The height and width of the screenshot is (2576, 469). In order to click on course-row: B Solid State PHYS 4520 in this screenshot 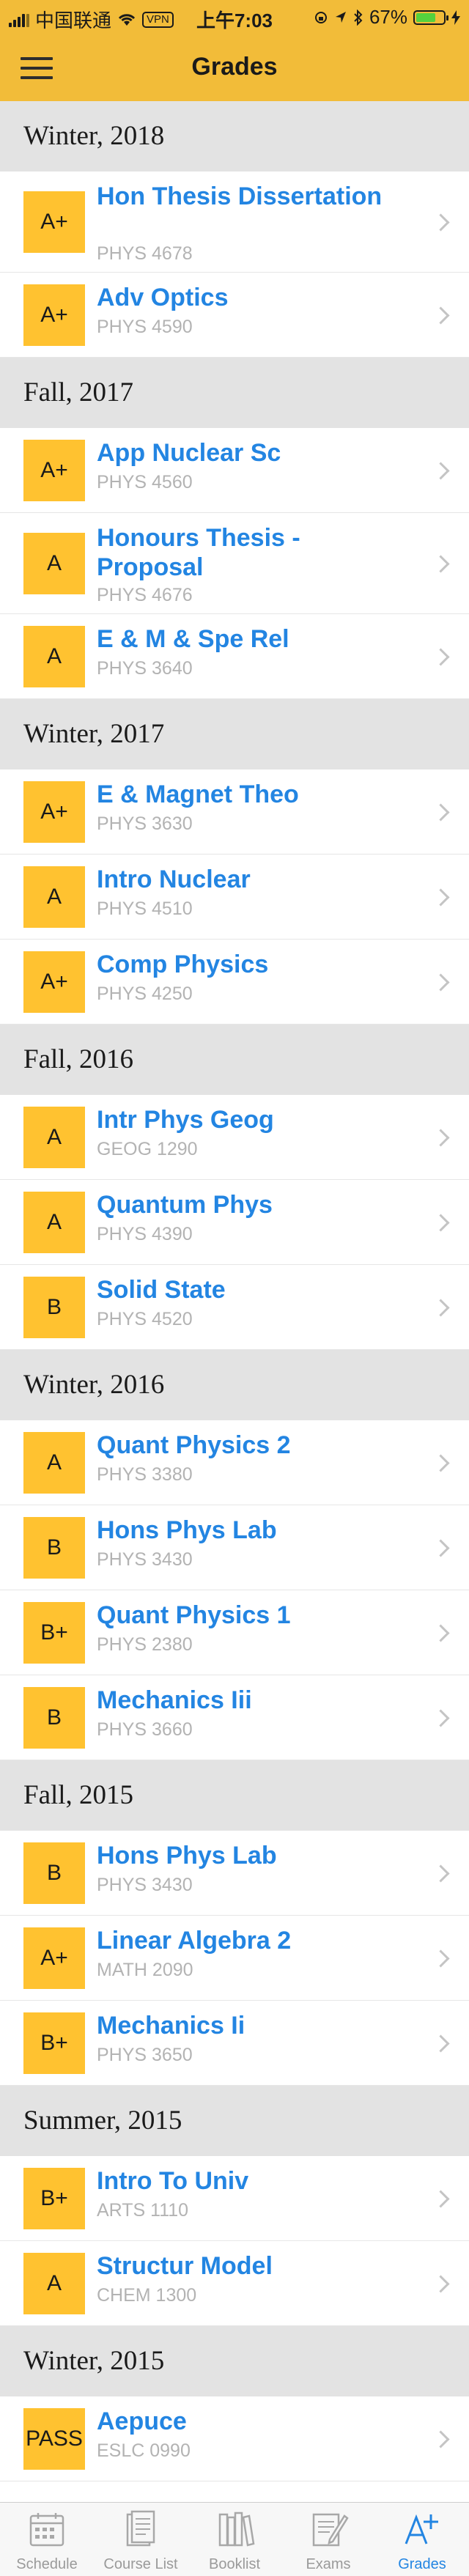, I will do `click(234, 1307)`.